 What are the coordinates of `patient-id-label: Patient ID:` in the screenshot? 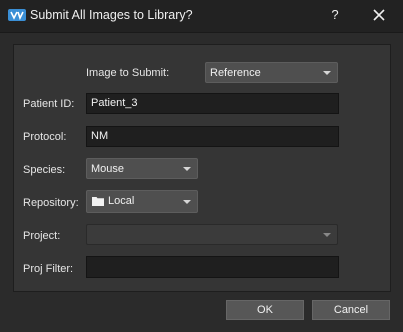 It's located at (49, 104).